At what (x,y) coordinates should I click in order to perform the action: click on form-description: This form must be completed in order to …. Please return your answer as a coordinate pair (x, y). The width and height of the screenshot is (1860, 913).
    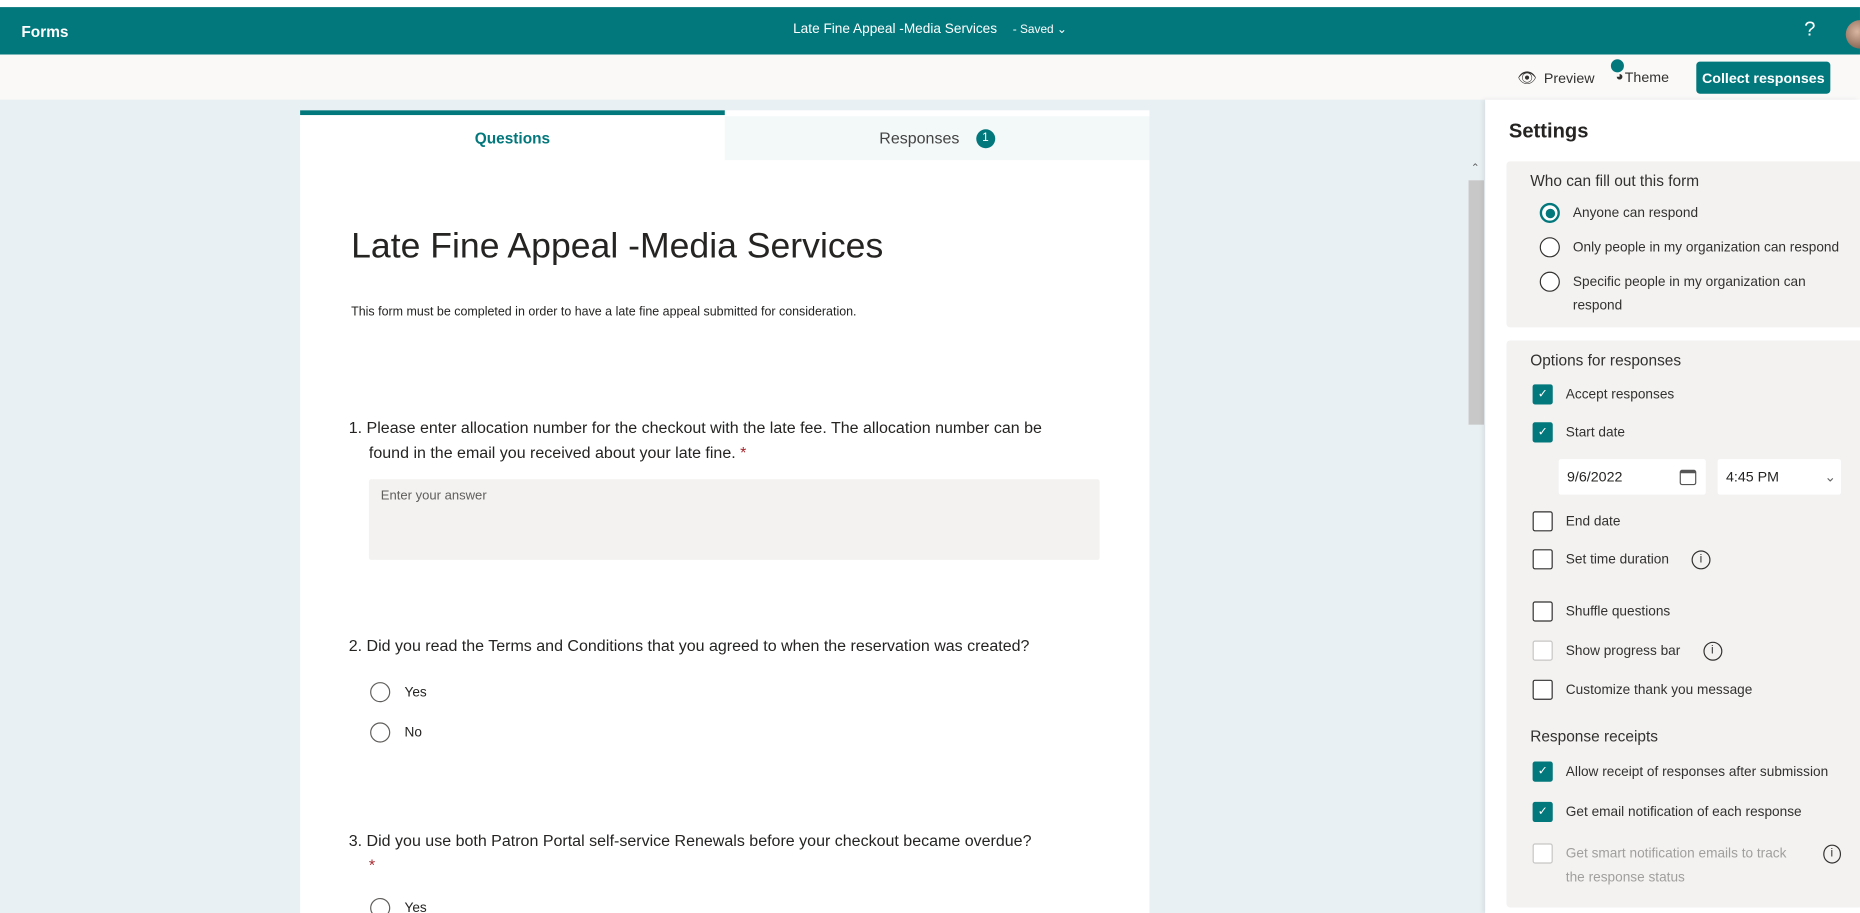
    Looking at the image, I should click on (603, 312).